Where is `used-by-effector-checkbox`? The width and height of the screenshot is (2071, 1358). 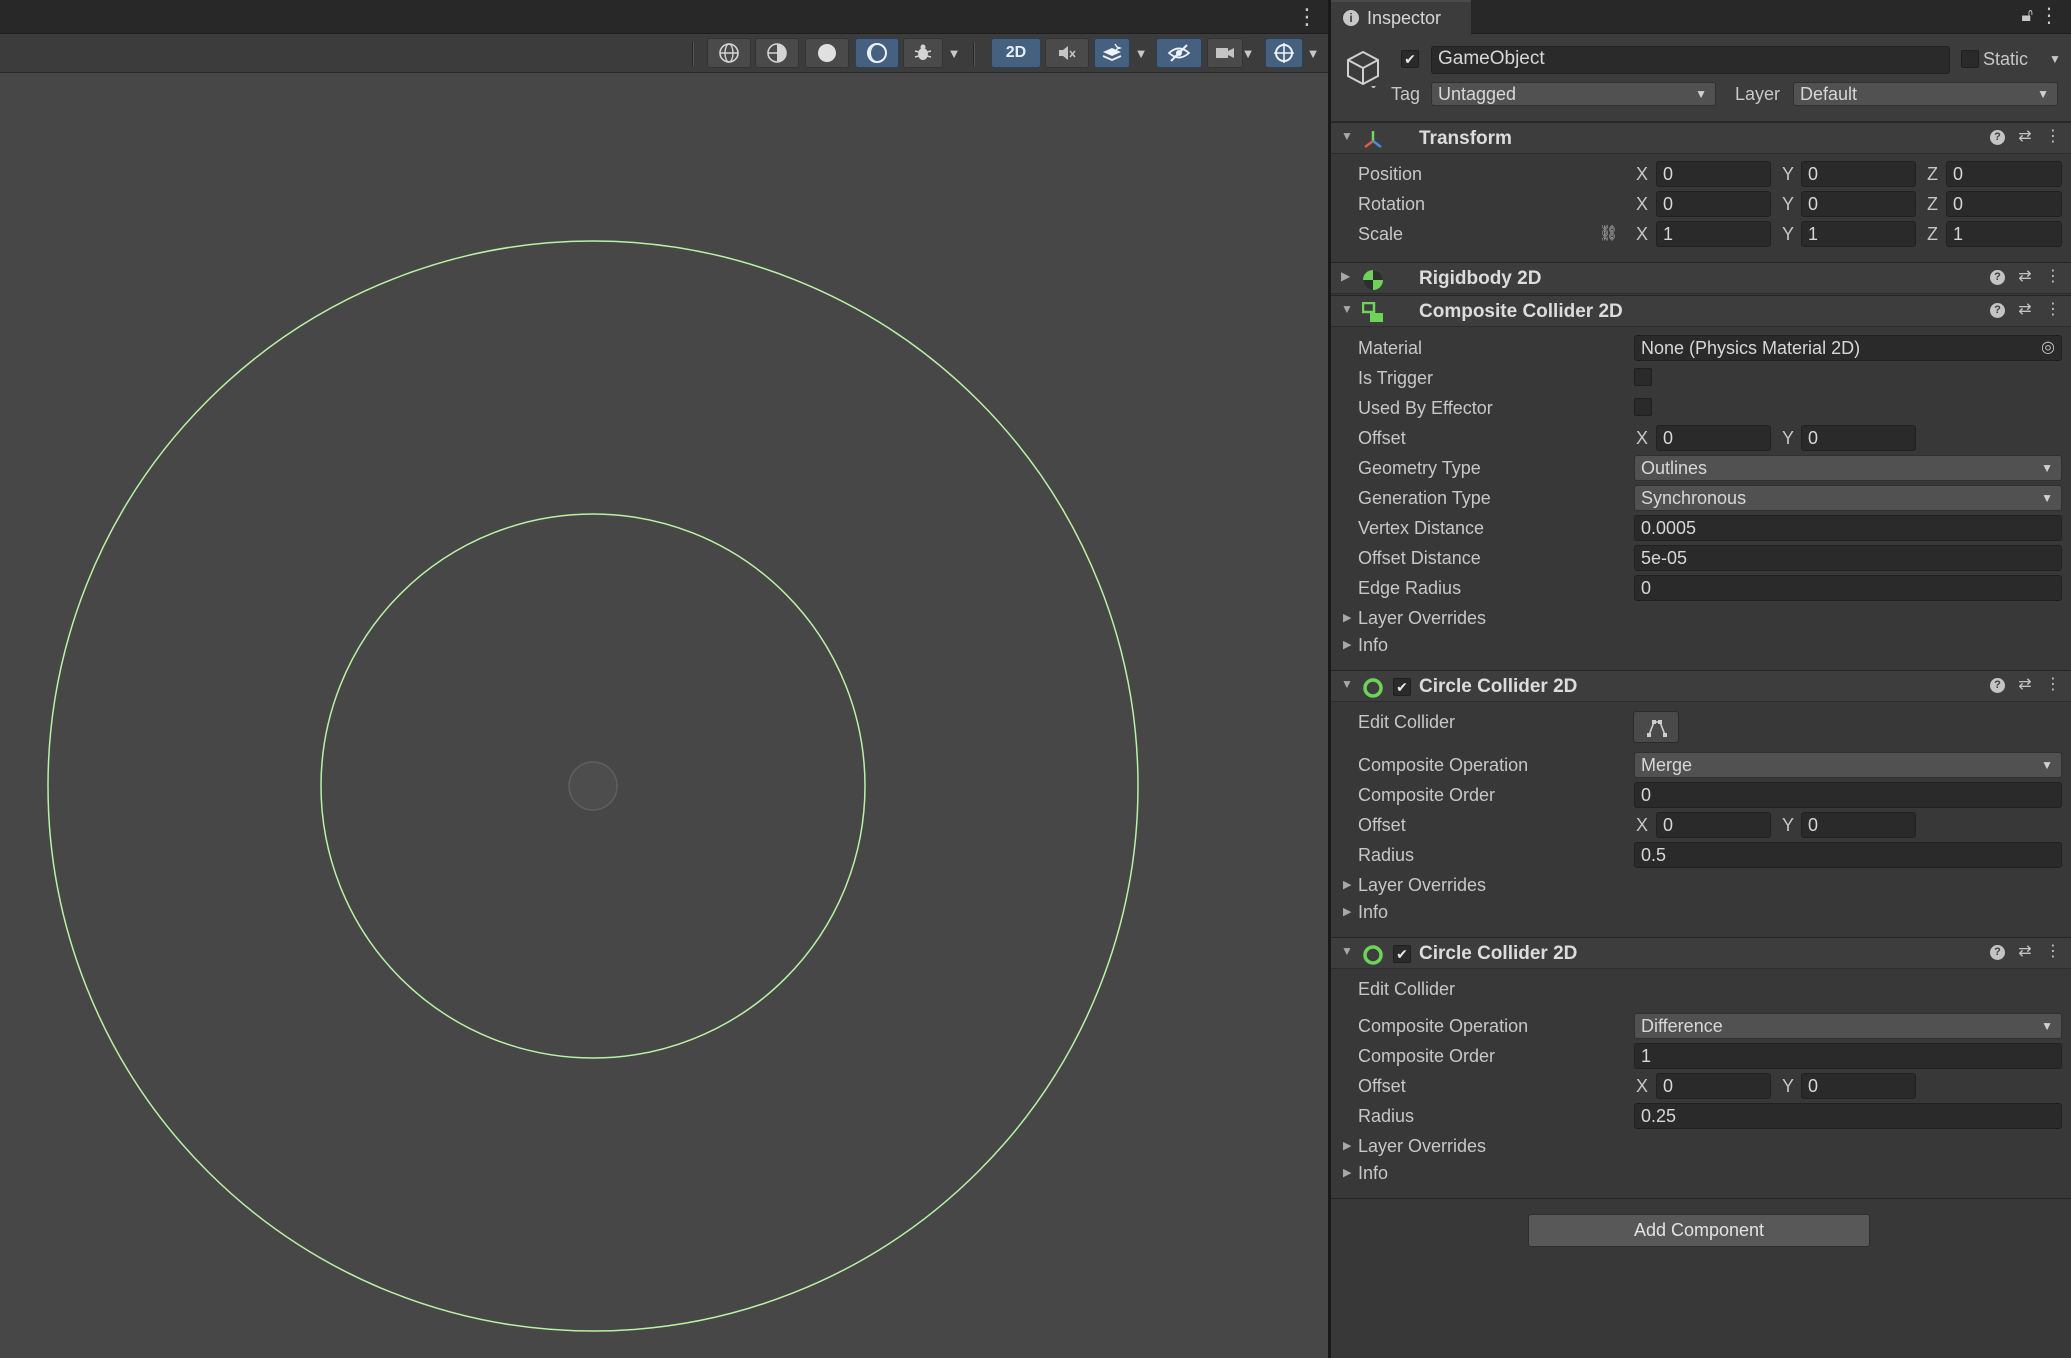 used-by-effector-checkbox is located at coordinates (1643, 407).